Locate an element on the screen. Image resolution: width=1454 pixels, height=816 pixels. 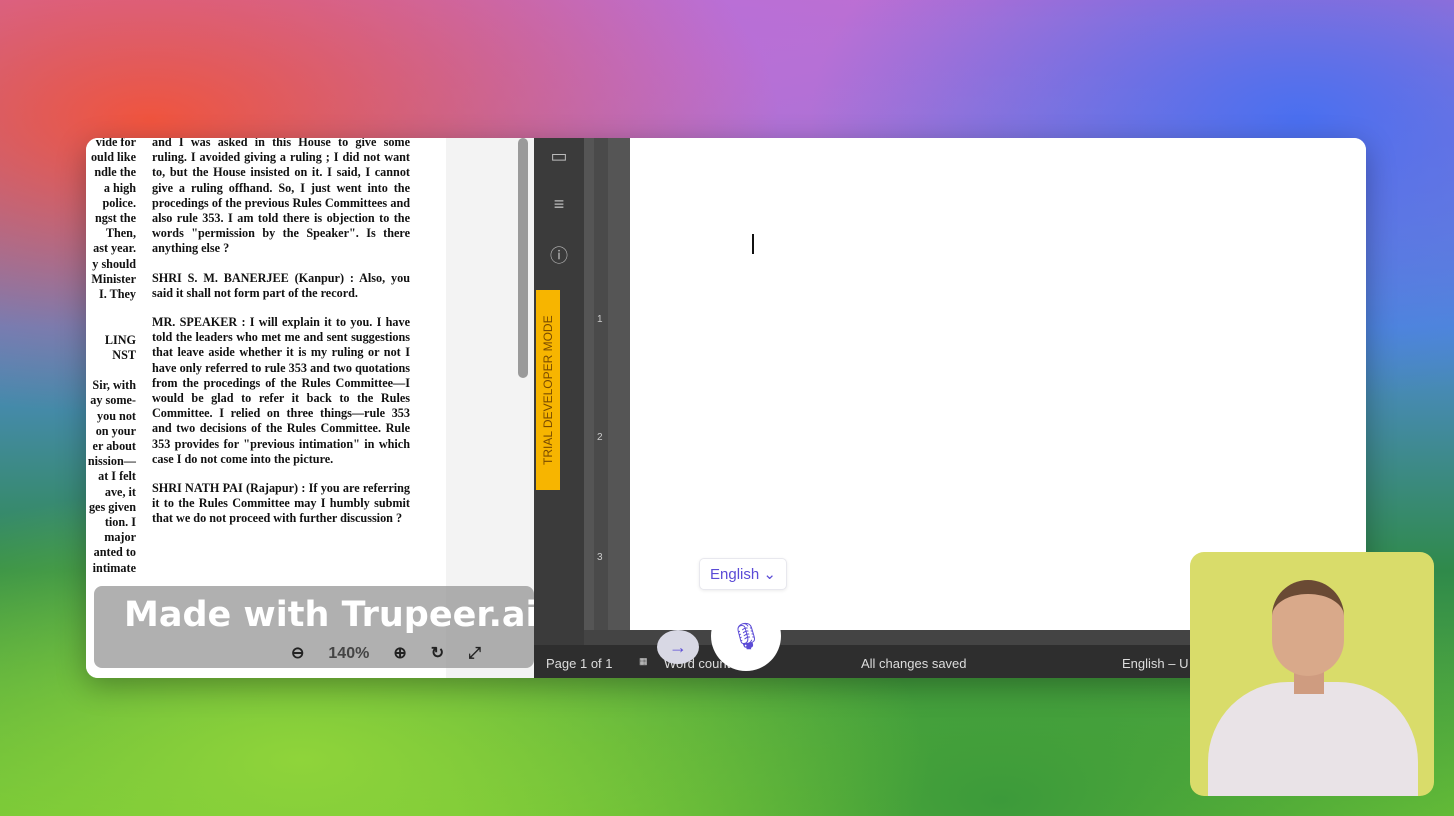
language-dropdown: English ⌄ is located at coordinates (743, 574).